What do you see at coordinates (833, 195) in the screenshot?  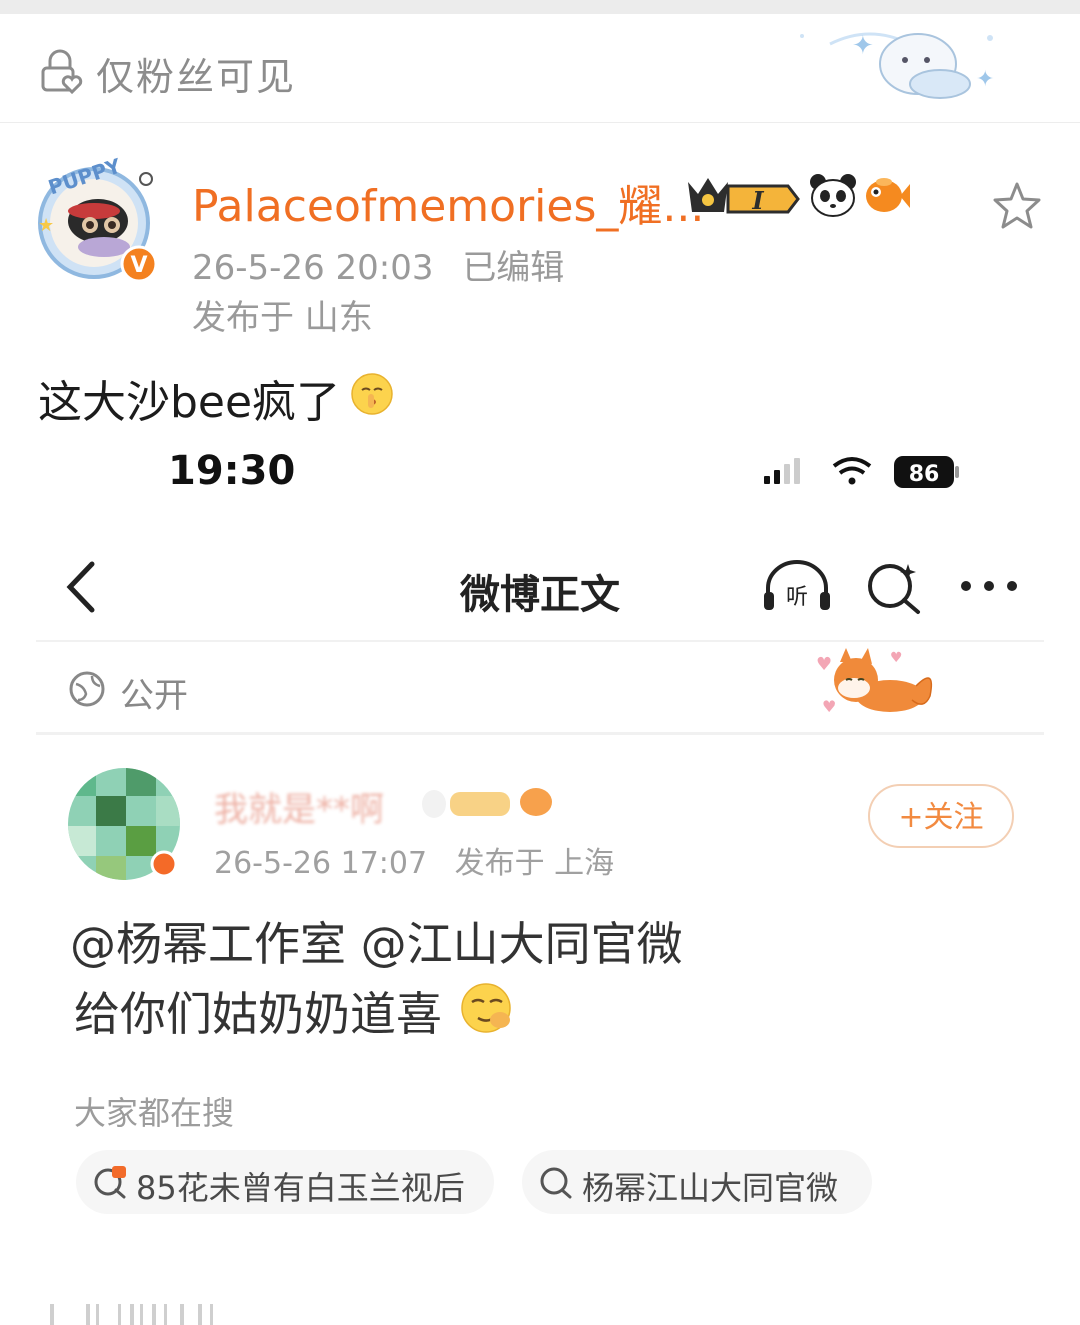 I see `panda-icon` at bounding box center [833, 195].